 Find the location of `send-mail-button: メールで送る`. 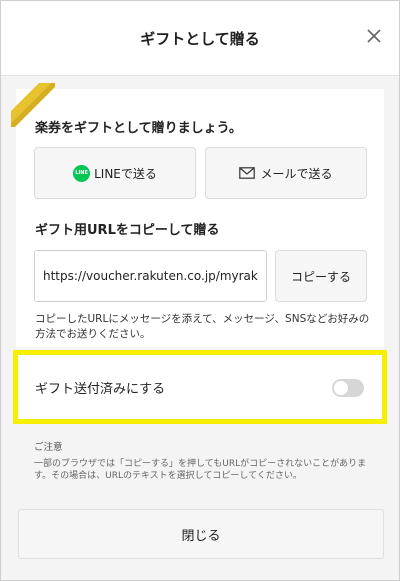

send-mail-button: メールで送る is located at coordinates (286, 173).